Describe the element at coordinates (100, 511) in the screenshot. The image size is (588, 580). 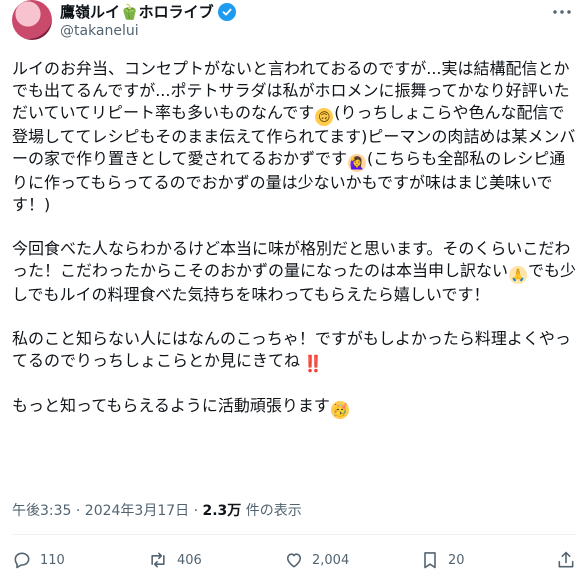
I see `post-timestamp: 午後3:35 · 2024年3月17日` at that location.